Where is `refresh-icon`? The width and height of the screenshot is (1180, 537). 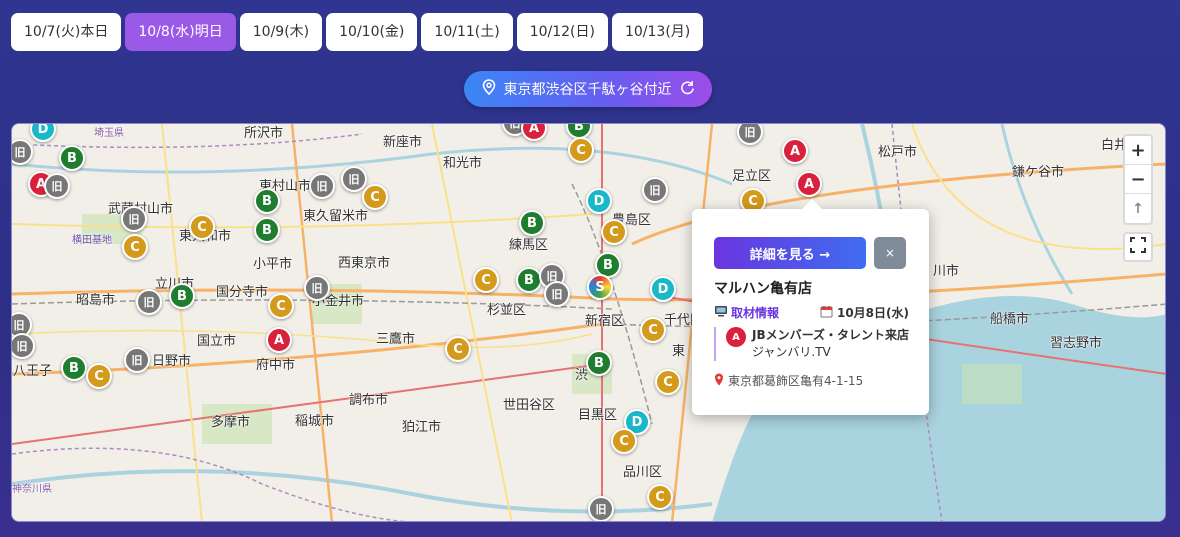
refresh-icon is located at coordinates (687, 89).